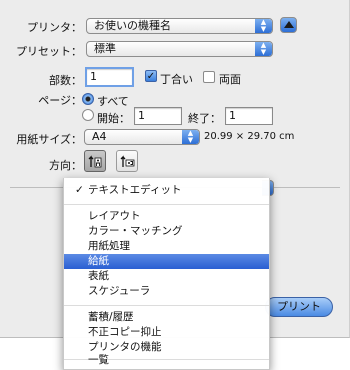 The height and width of the screenshot is (370, 350). I want to click on checkmark-icon: ✓, so click(79, 190).